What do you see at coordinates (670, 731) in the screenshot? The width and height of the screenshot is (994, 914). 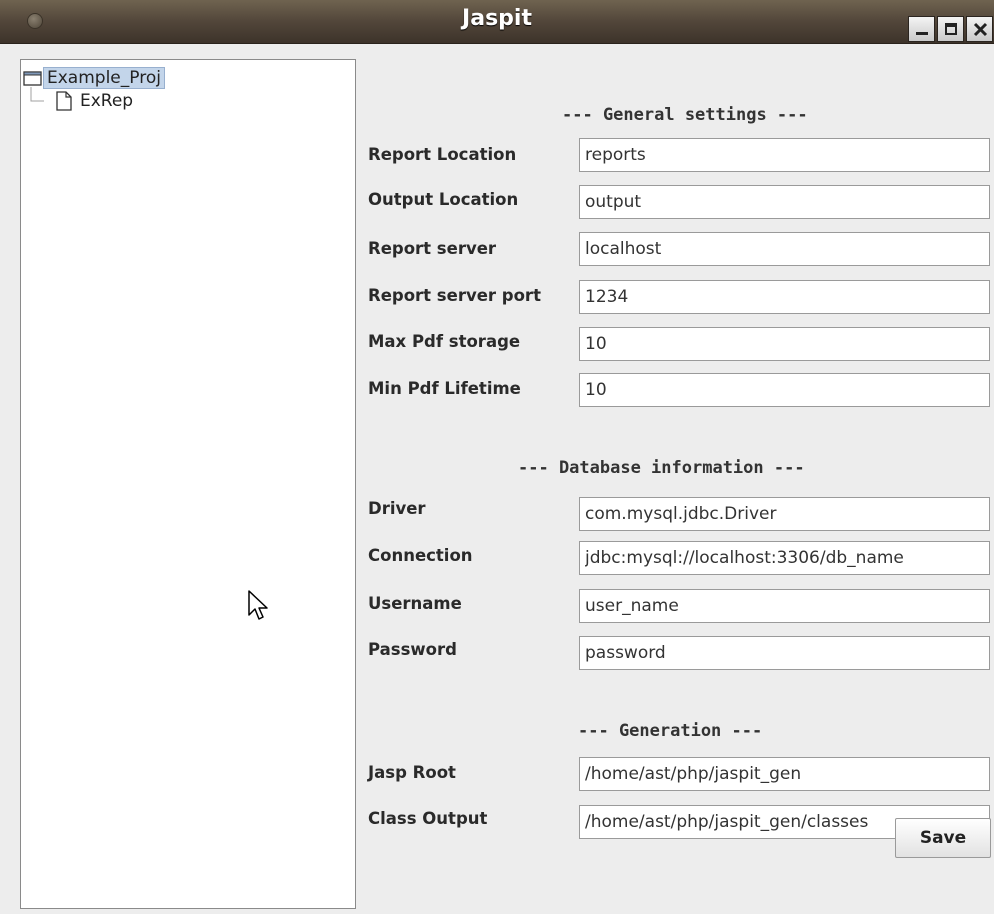 I see `generation-heading: --- Generation ---` at bounding box center [670, 731].